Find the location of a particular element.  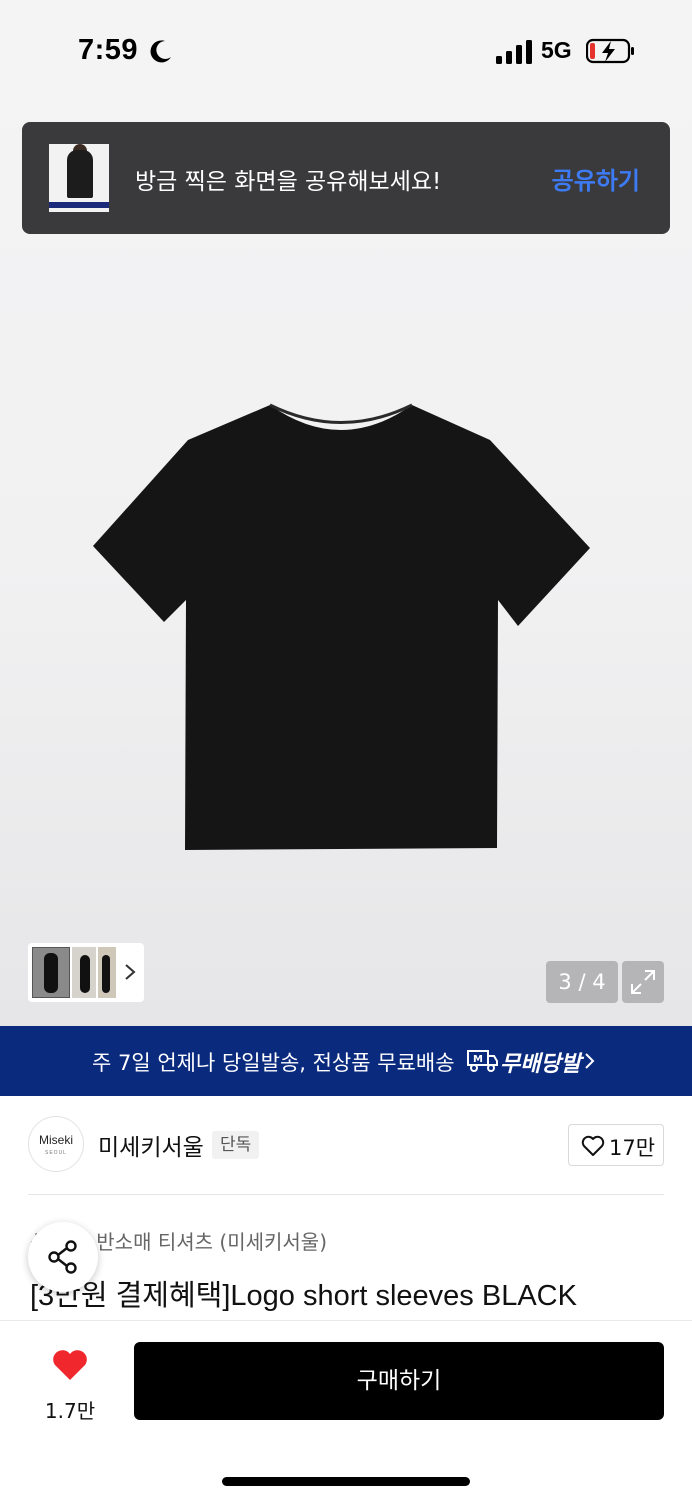

status-time: 7:59 is located at coordinates (108, 50).